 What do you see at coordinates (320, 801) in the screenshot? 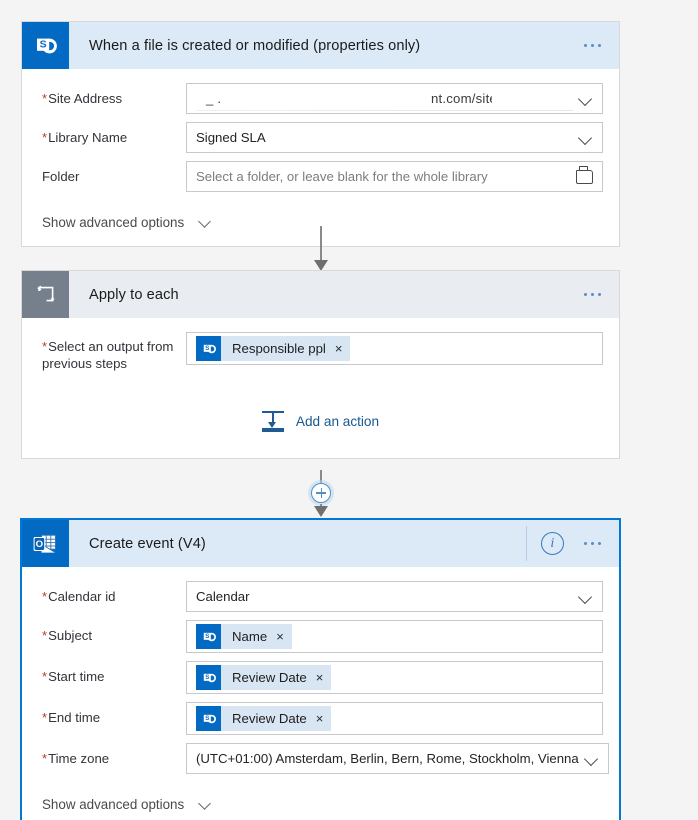
I see `create-event-show-advanced-options: Show advanced options` at bounding box center [320, 801].